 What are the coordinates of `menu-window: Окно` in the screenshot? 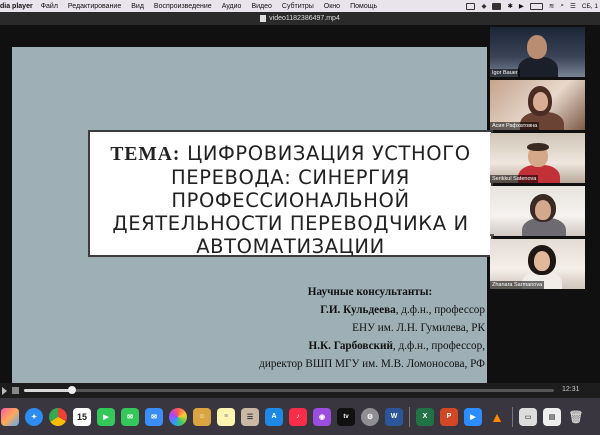 It's located at (332, 6).